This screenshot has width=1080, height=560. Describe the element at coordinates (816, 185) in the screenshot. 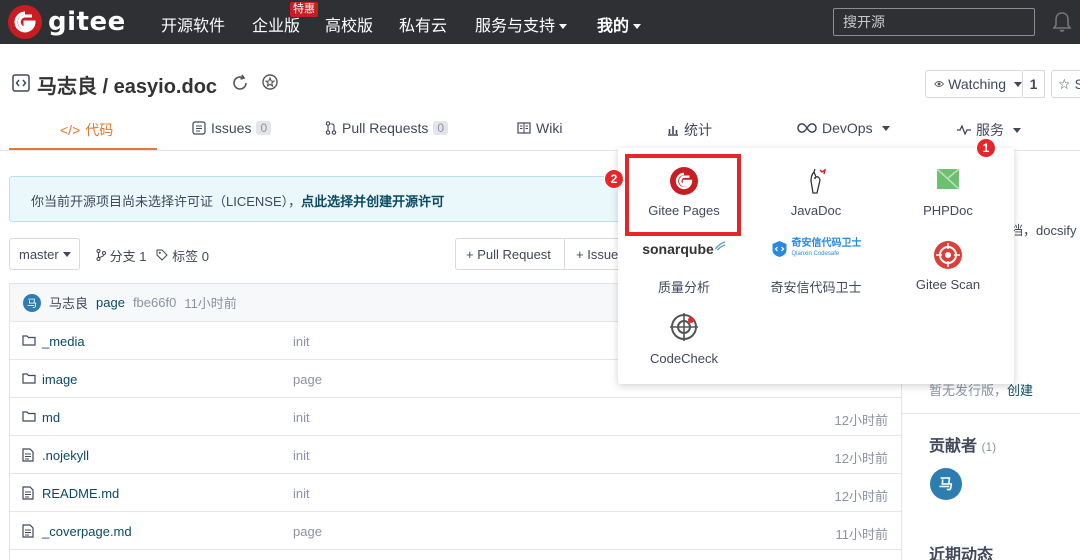

I see `menu-item-javadoc: JavaDoc` at that location.